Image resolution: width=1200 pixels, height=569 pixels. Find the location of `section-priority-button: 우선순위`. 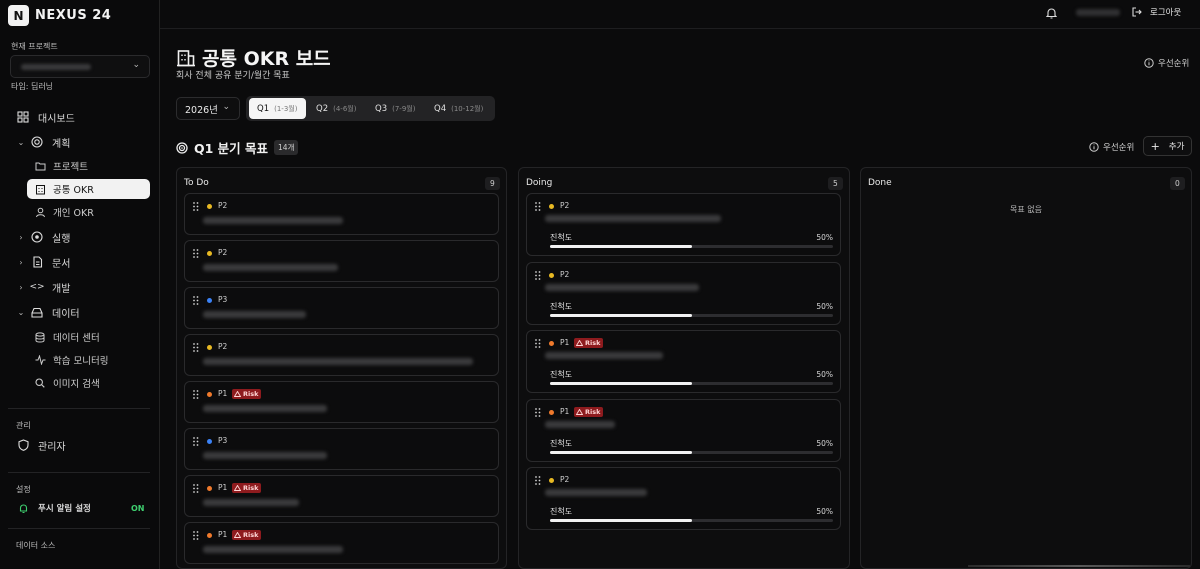

section-priority-button: 우선순위 is located at coordinates (1111, 147).